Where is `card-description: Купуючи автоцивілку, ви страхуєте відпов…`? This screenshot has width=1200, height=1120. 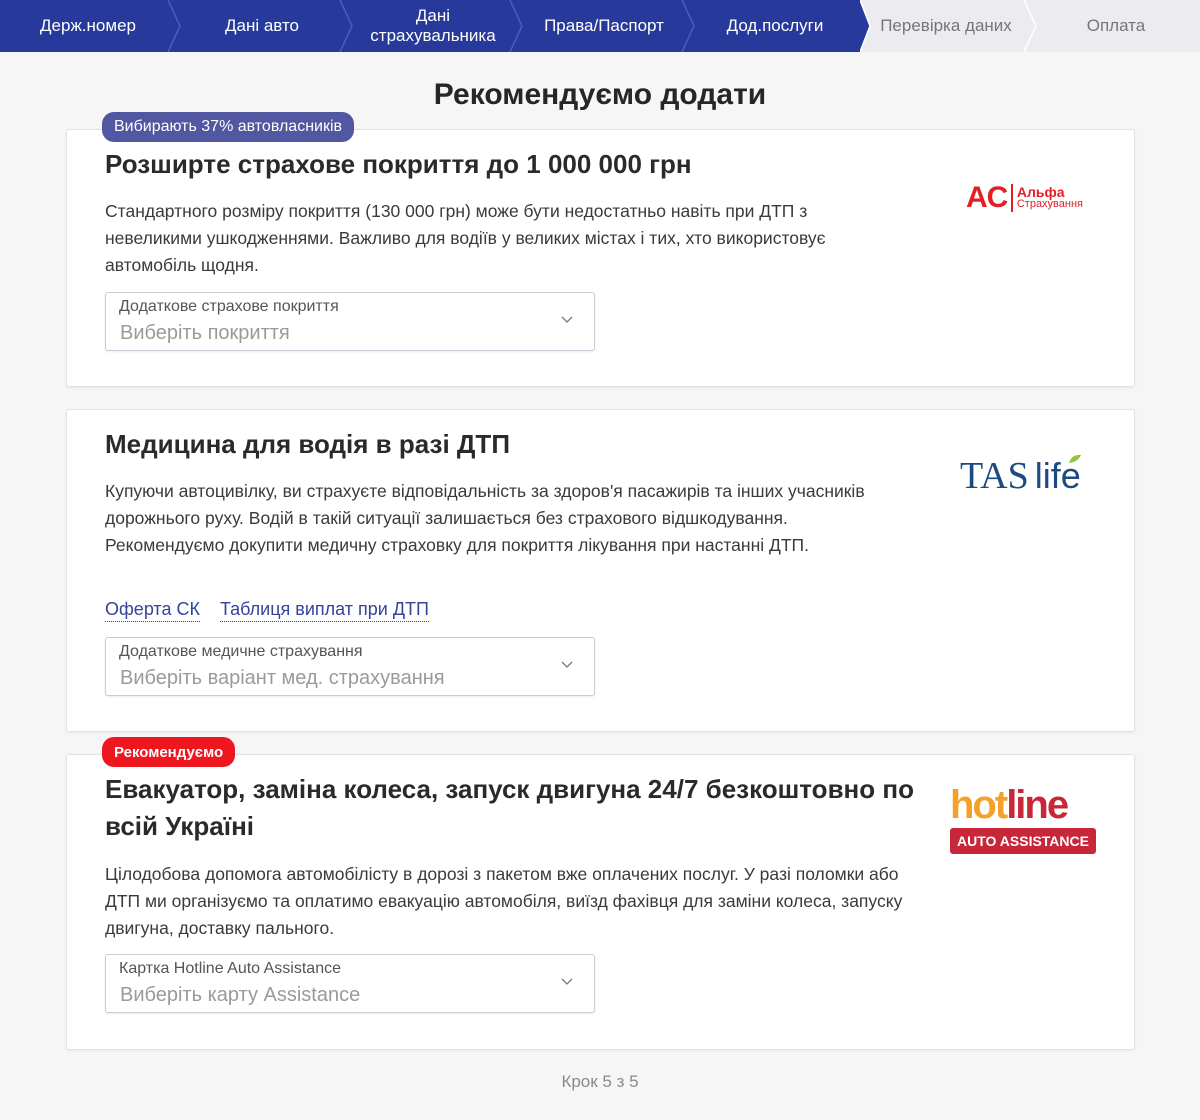
card-description: Купуючи автоцивілку, ви страхуєте відпов… is located at coordinates (485, 518).